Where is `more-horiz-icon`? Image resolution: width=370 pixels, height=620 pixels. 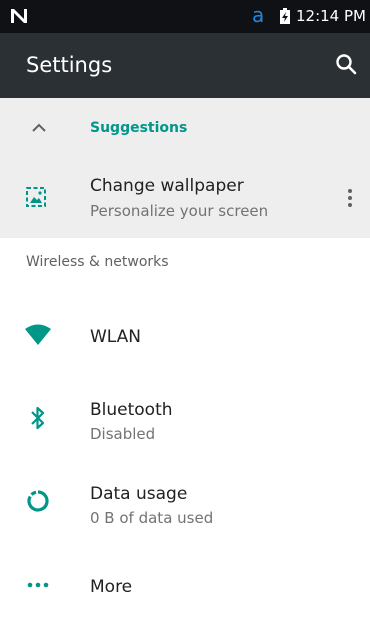
more-horiz-icon is located at coordinates (38, 585).